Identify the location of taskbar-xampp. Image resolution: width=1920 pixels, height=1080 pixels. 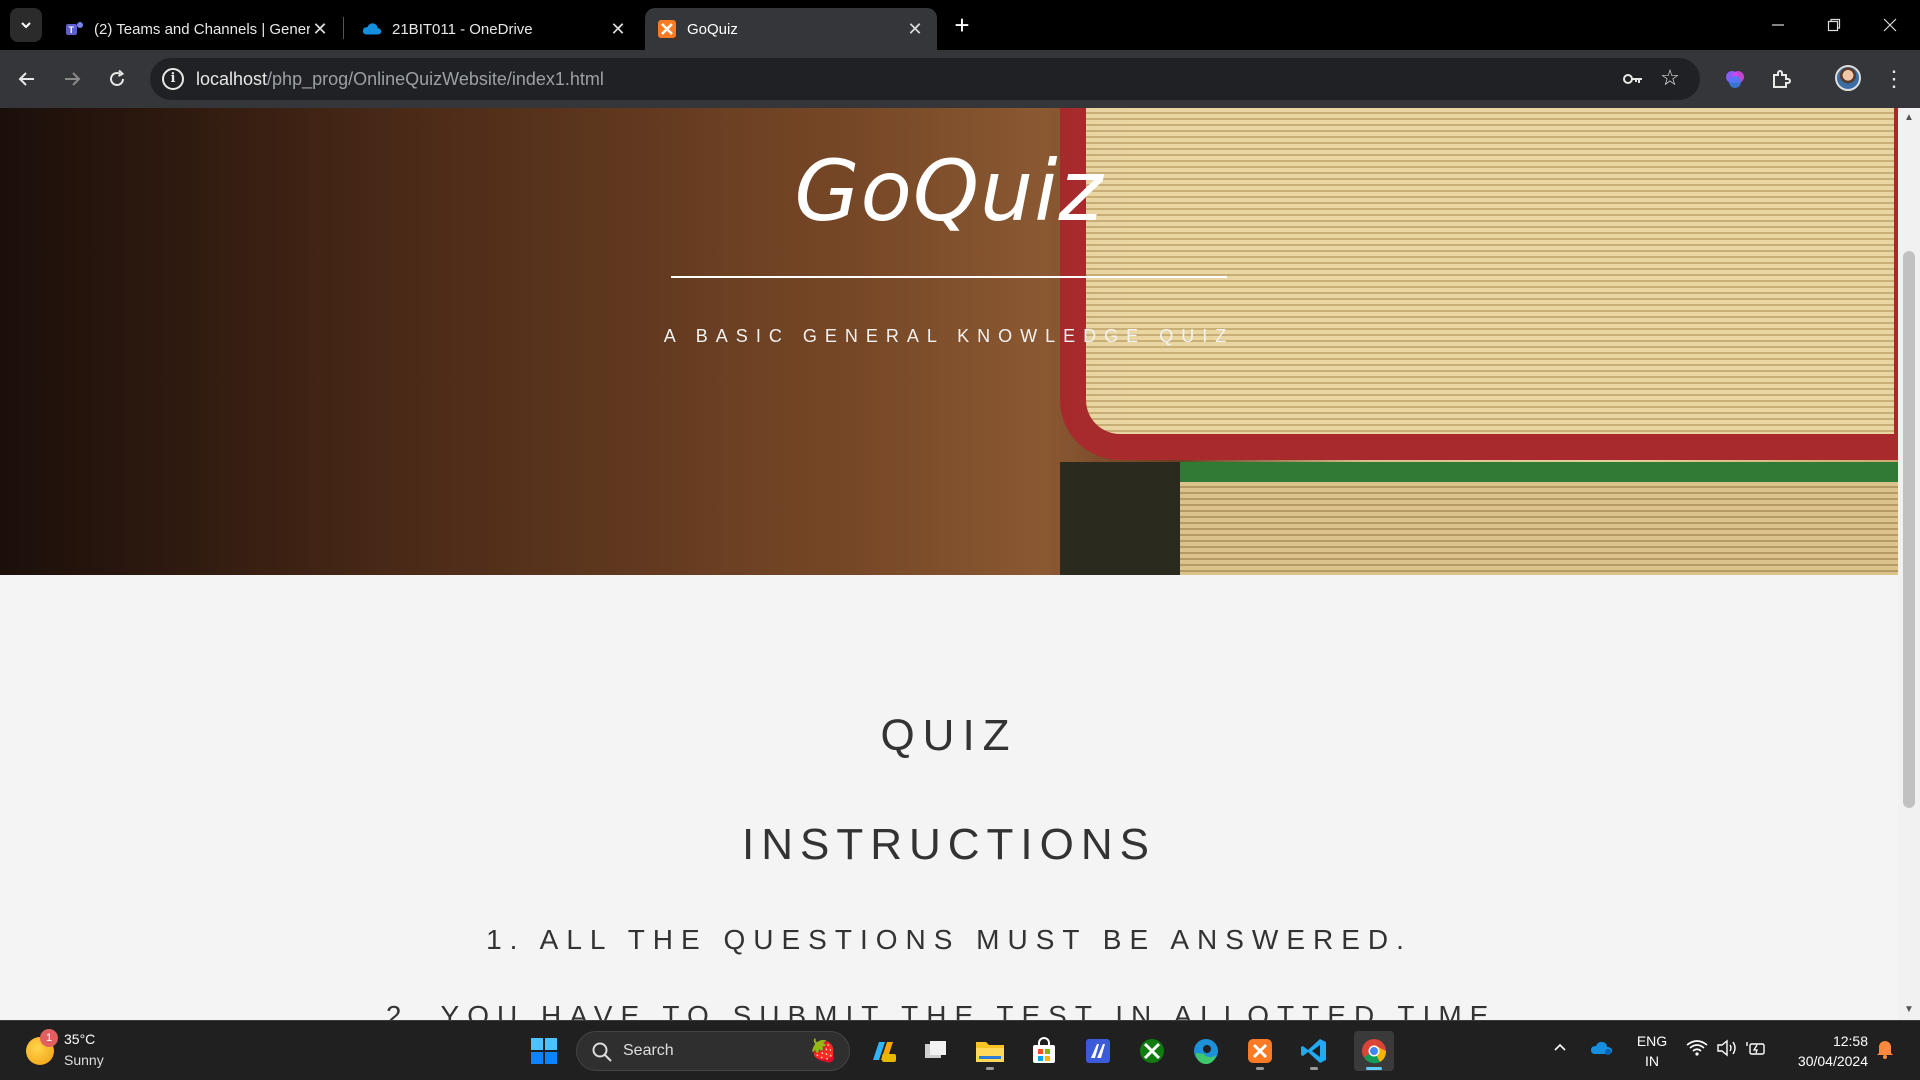
(1260, 1051).